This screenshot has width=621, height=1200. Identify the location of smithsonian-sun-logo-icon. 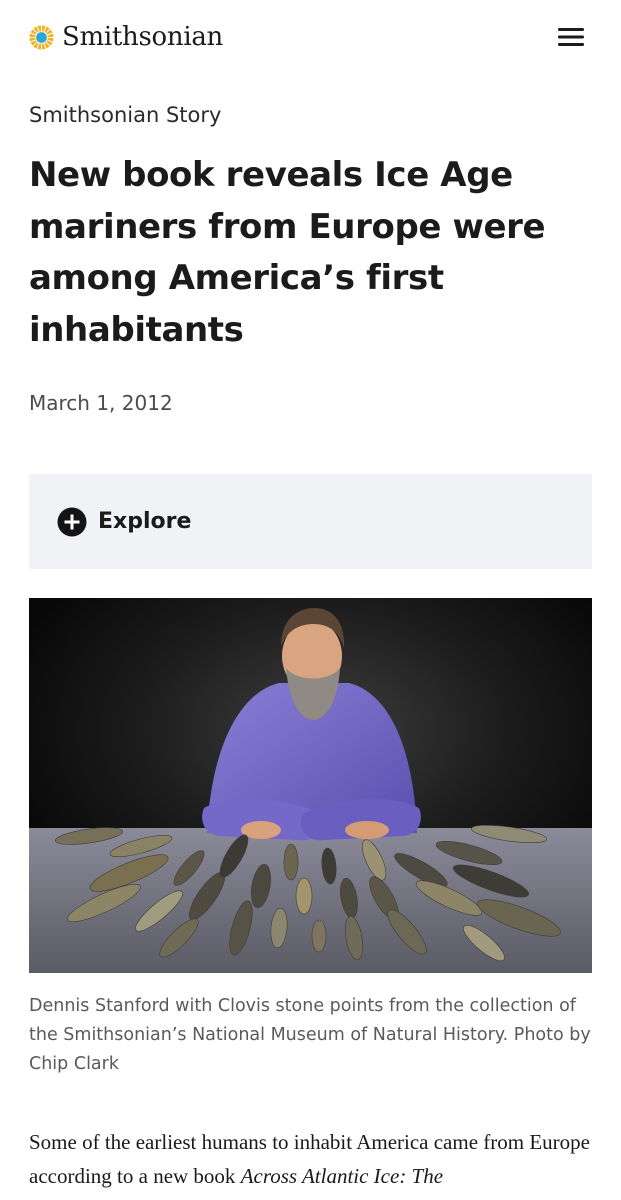
(41, 37).